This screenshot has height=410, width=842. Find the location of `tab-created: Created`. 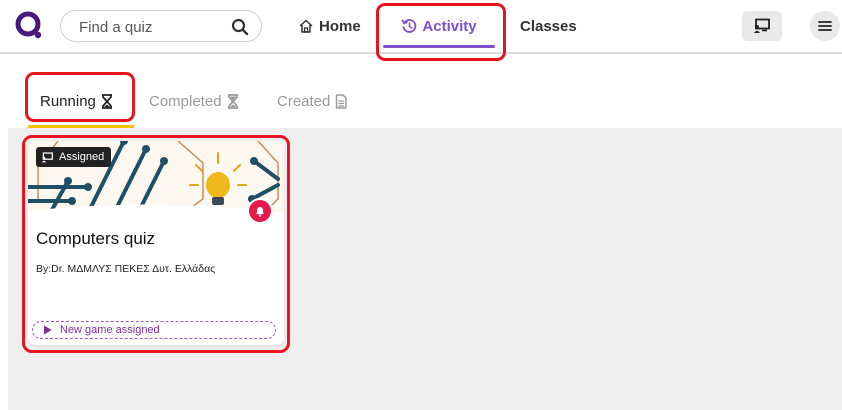

tab-created: Created is located at coordinates (312, 101).